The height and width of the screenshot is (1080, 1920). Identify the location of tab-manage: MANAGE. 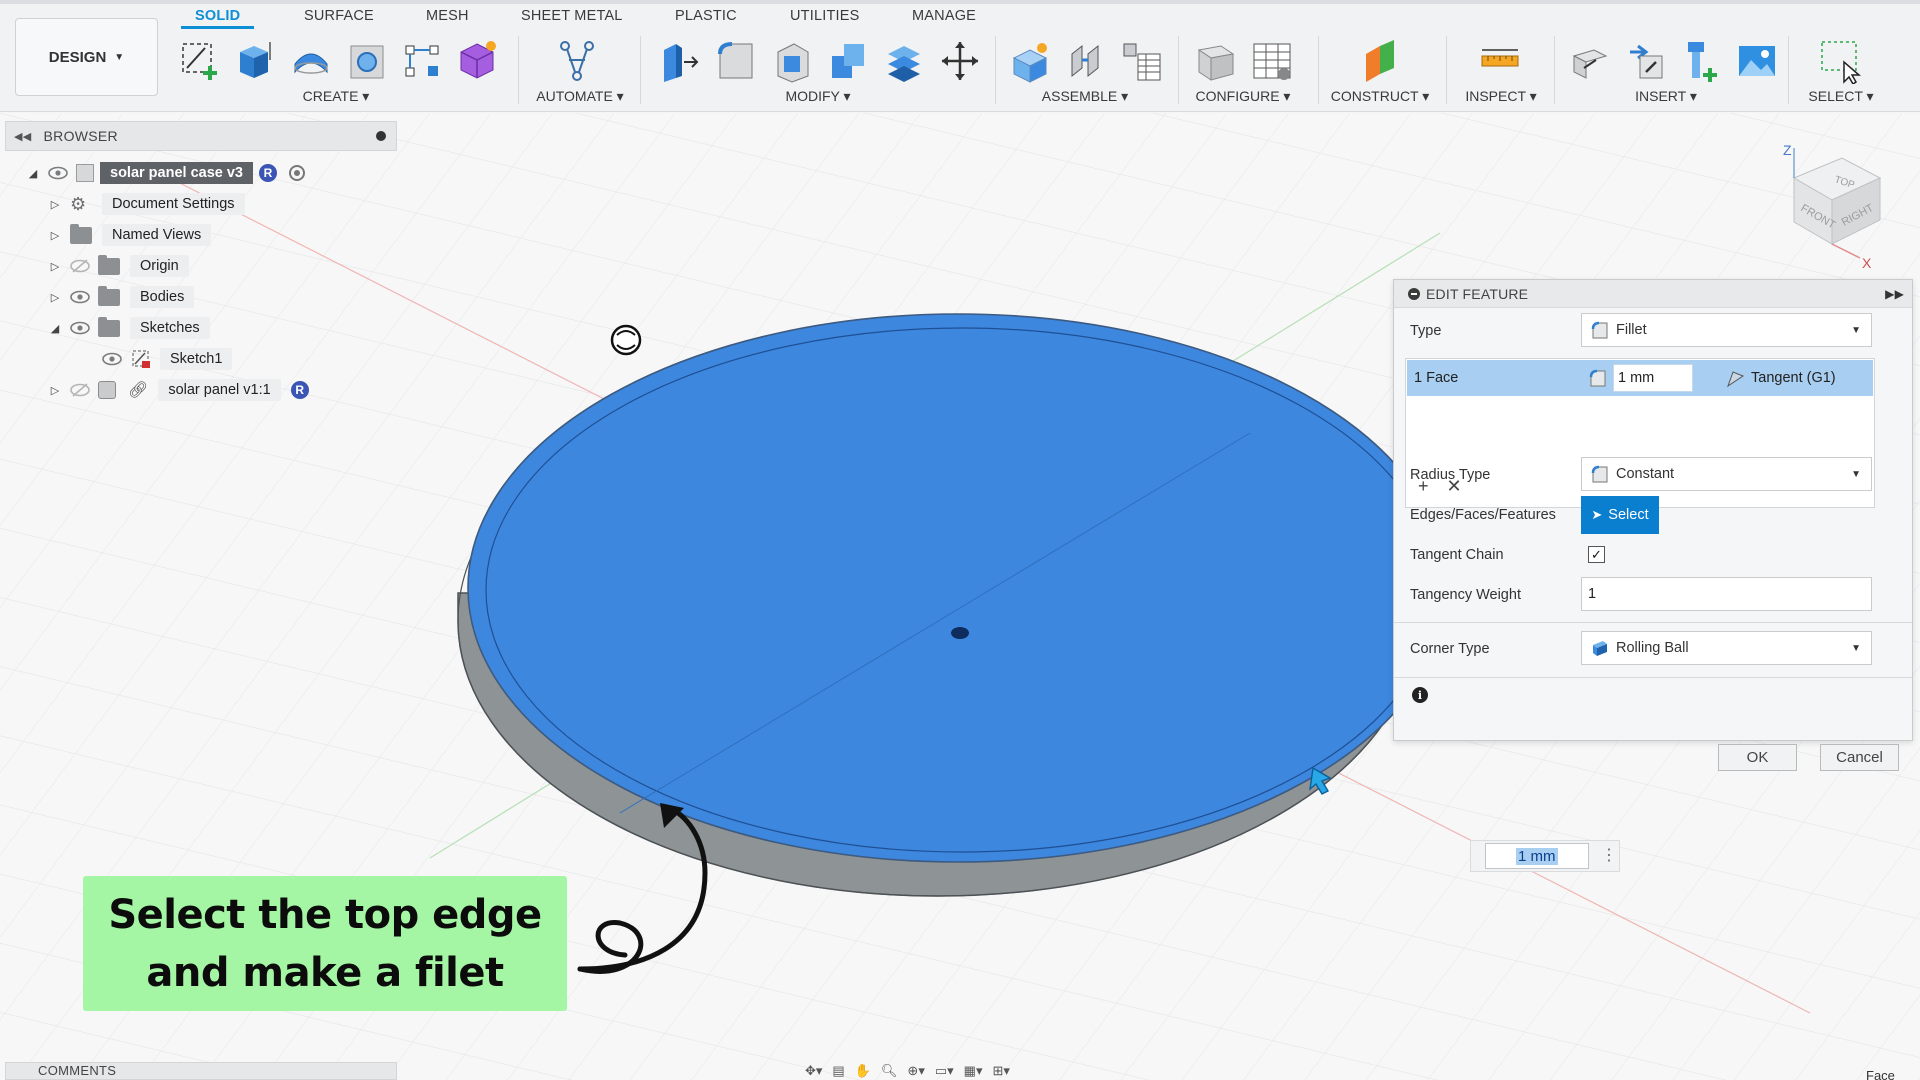
(944, 16).